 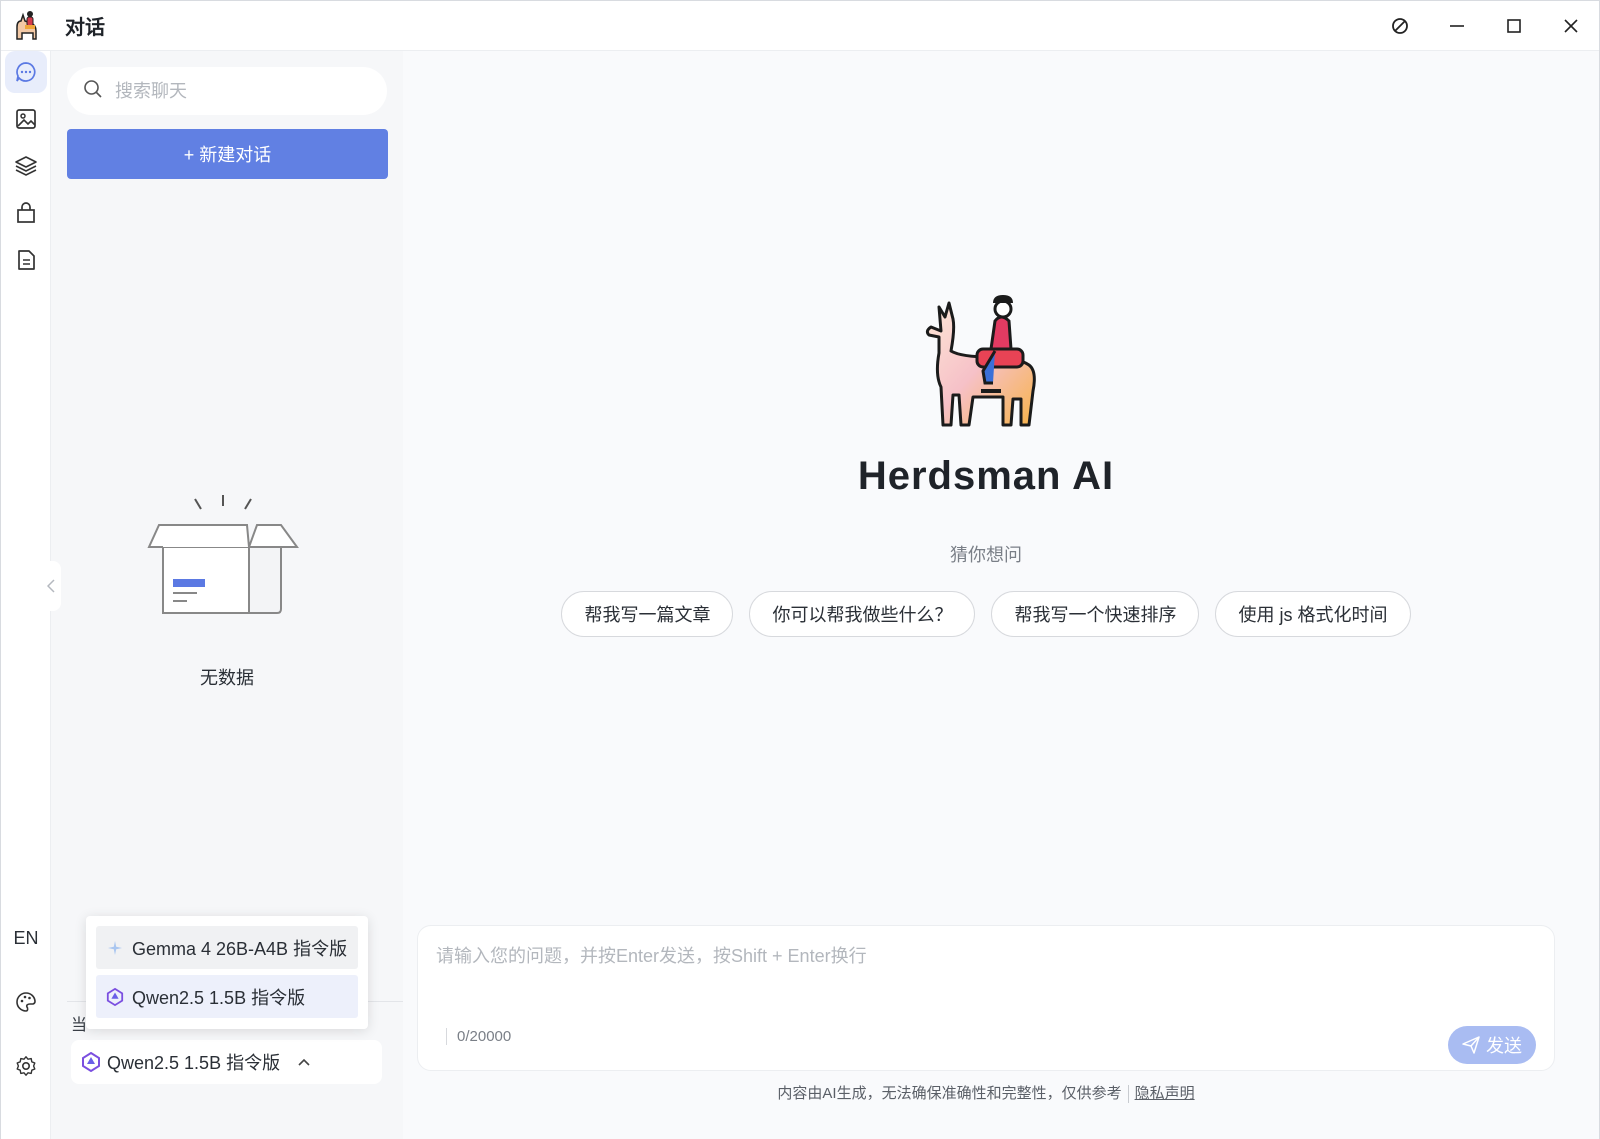 What do you see at coordinates (26, 72) in the screenshot?
I see `chat-icon` at bounding box center [26, 72].